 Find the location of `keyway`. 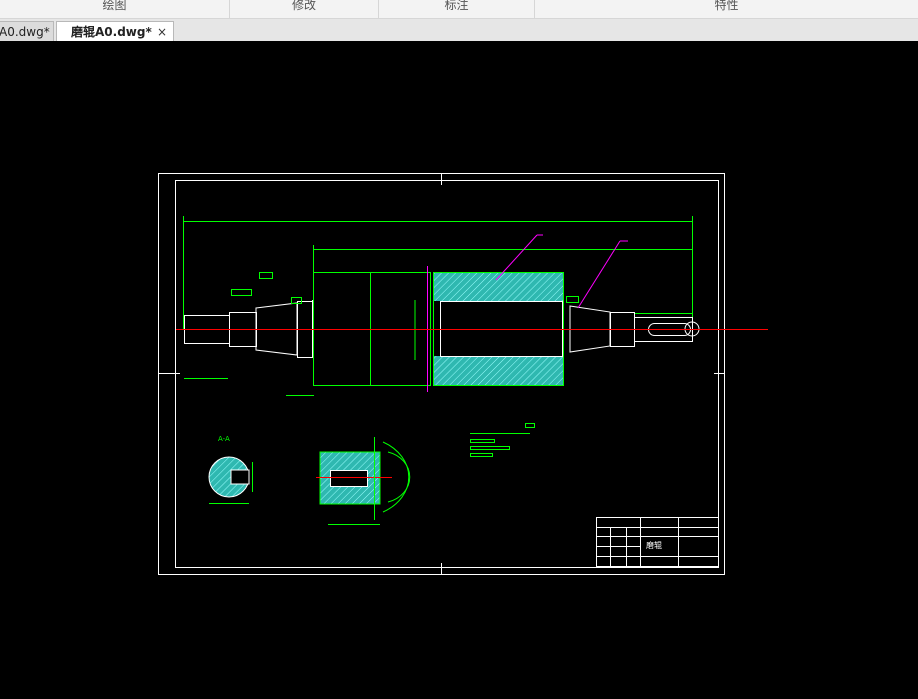

keyway is located at coordinates (240, 477).